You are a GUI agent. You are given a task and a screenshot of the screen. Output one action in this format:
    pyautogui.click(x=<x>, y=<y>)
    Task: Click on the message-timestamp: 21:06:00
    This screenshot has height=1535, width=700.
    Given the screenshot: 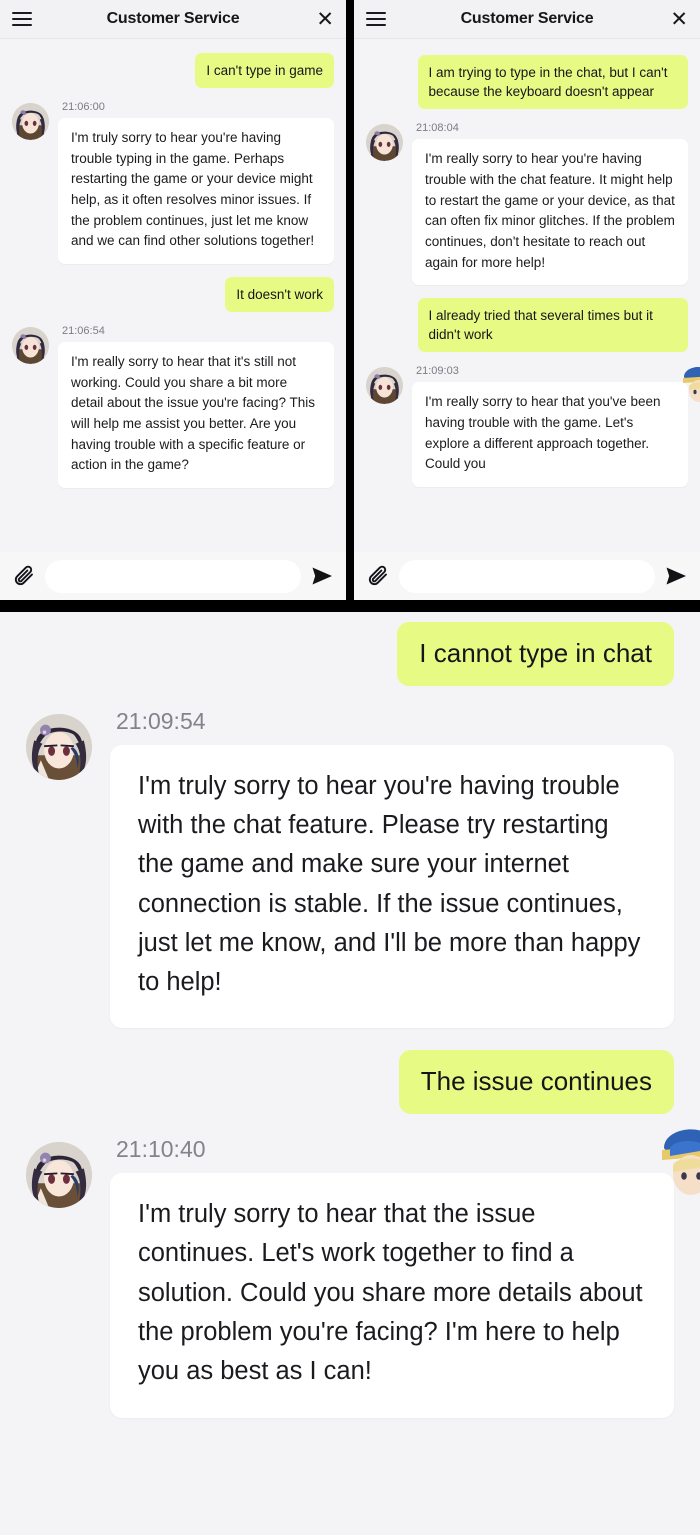 What is the action you would take?
    pyautogui.click(x=83, y=107)
    